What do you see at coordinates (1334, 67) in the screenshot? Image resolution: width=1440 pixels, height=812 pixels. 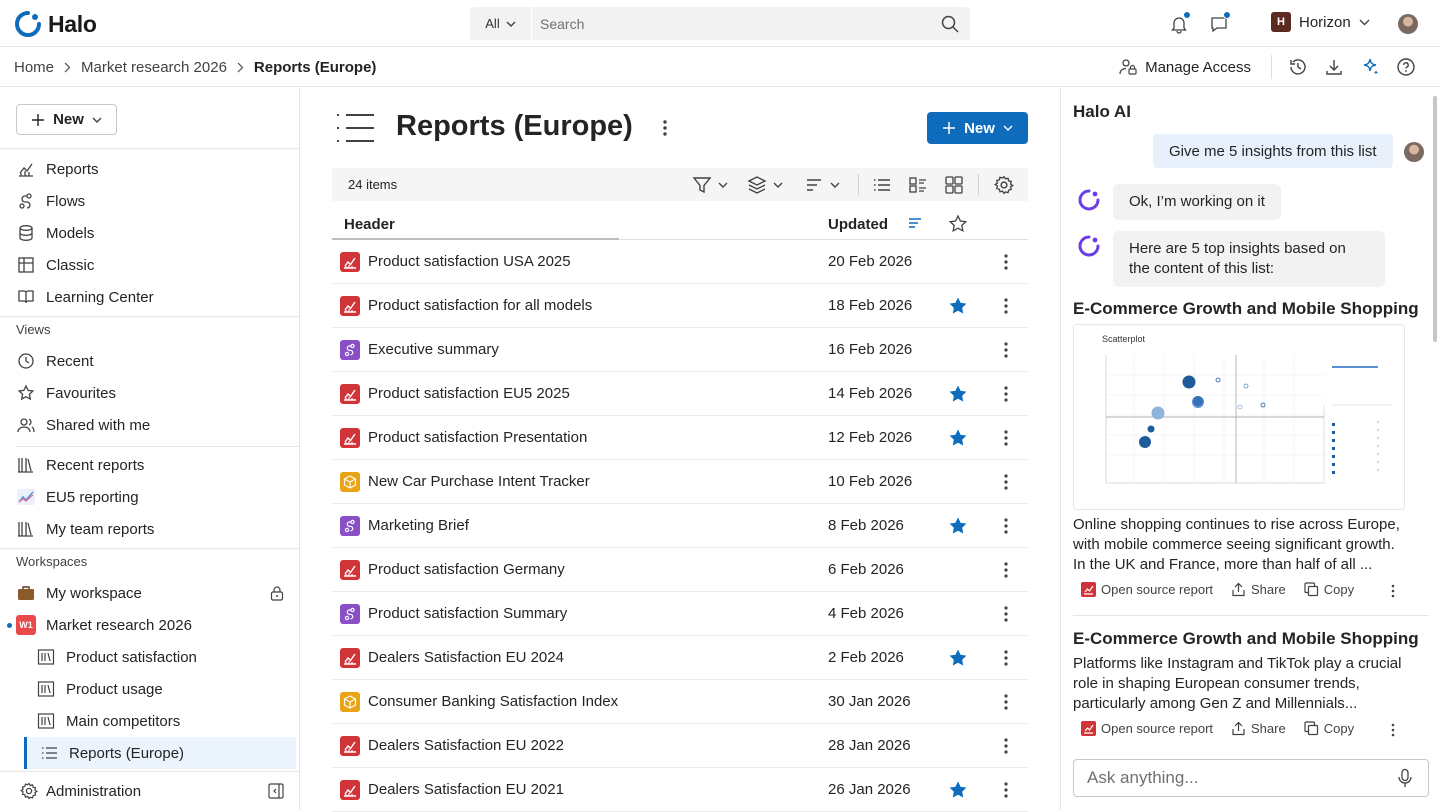 I see `download-button` at bounding box center [1334, 67].